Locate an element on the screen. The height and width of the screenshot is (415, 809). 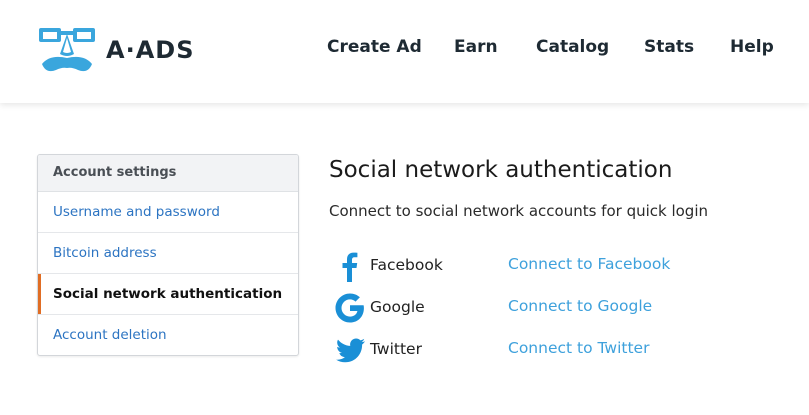
sidebar-item-account-deletion: Account deletion is located at coordinates (168, 335).